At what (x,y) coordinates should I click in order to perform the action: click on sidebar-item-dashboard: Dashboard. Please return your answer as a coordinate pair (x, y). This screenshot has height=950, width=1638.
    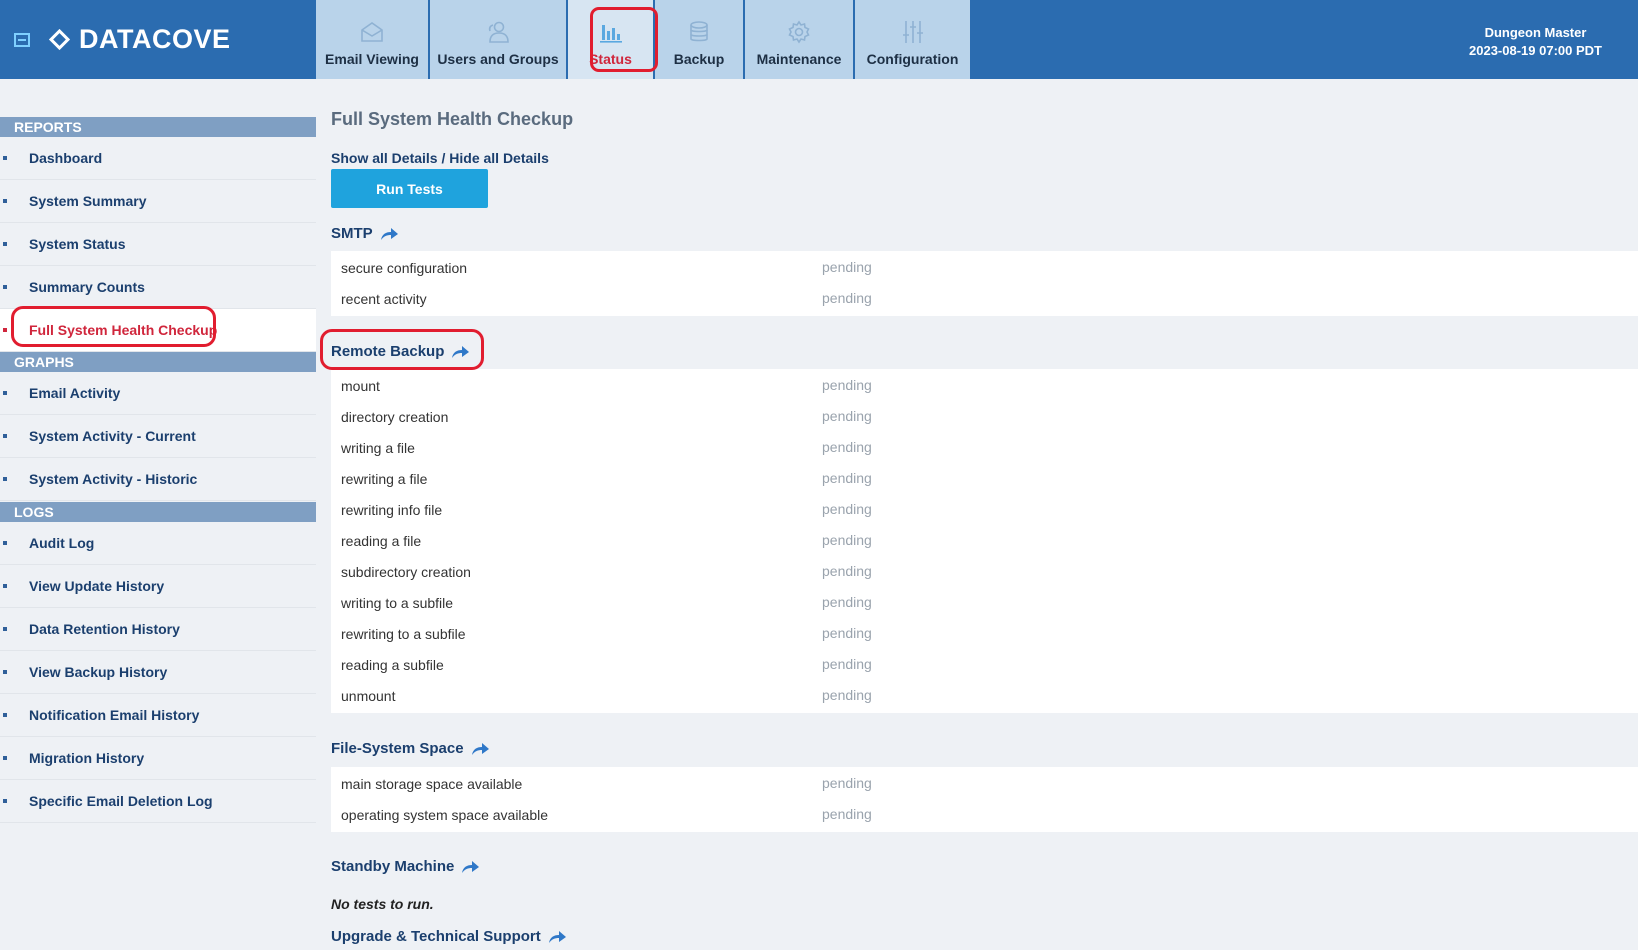
    Looking at the image, I should click on (158, 158).